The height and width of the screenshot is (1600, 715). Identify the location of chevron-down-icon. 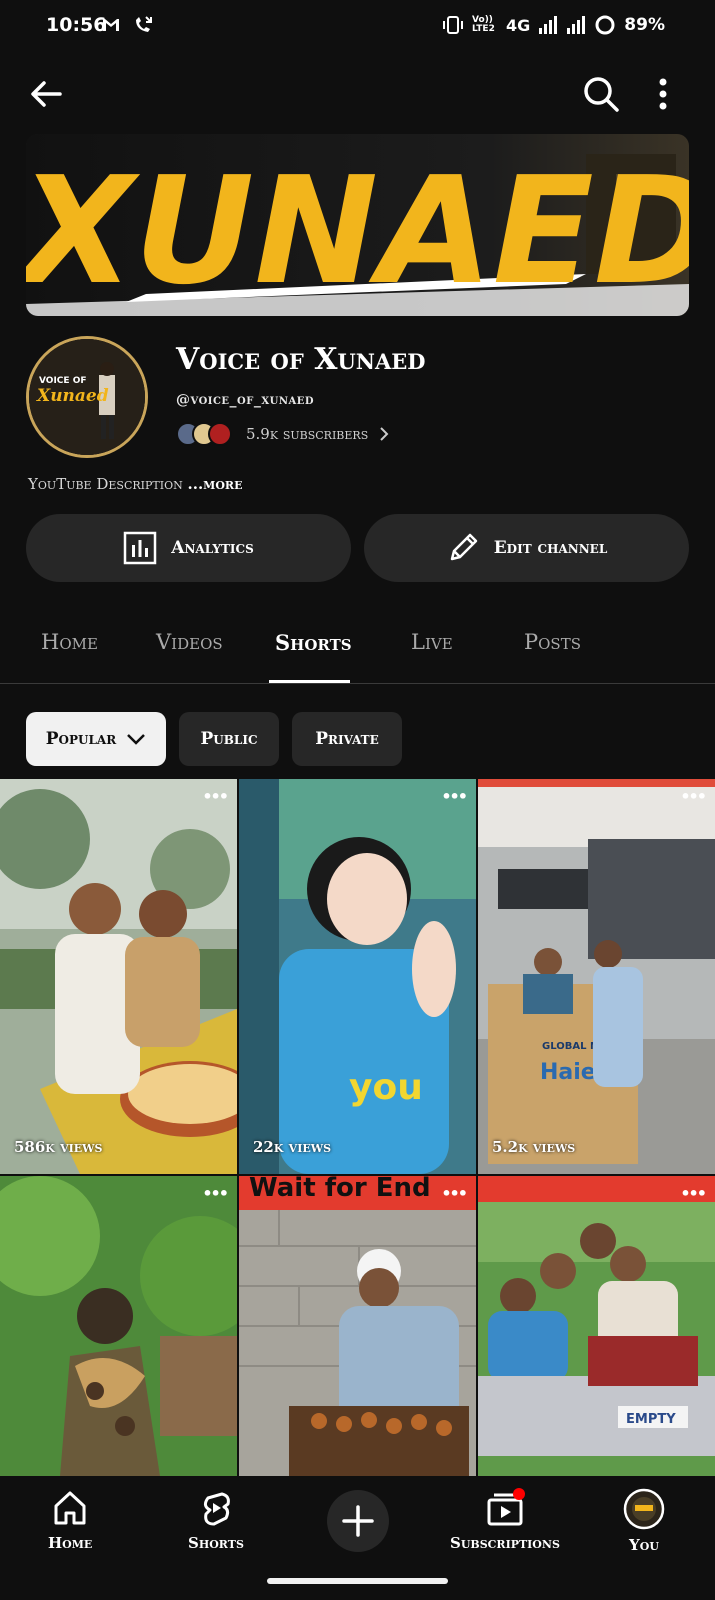
(136, 739).